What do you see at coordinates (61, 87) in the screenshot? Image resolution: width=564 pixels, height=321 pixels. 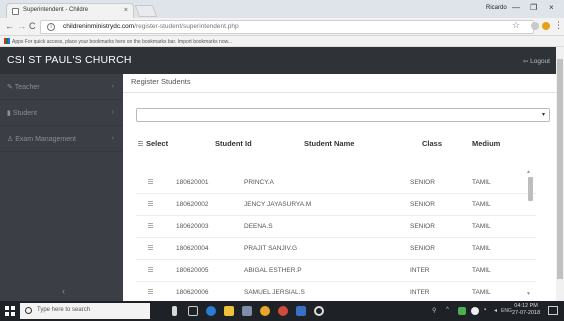 I see `sidebar-item-teacher: ✎ Teacher ›` at bounding box center [61, 87].